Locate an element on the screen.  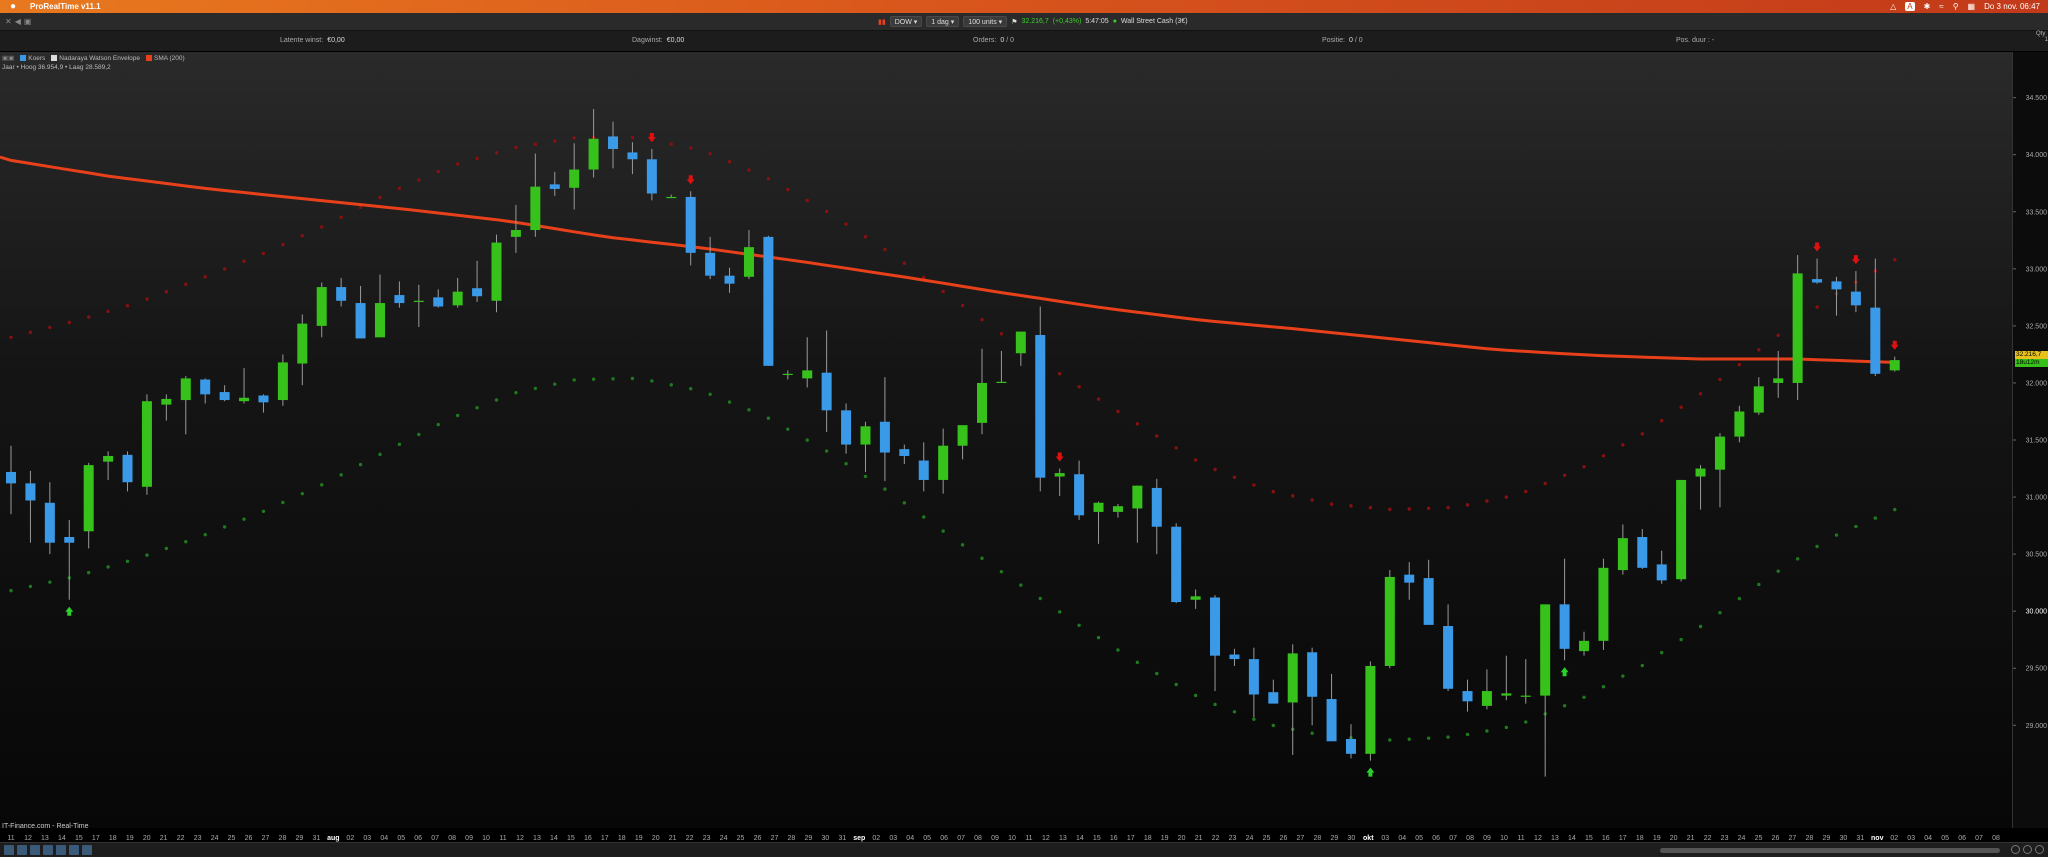
position-sep: / 0 is located at coordinates (1358, 40).